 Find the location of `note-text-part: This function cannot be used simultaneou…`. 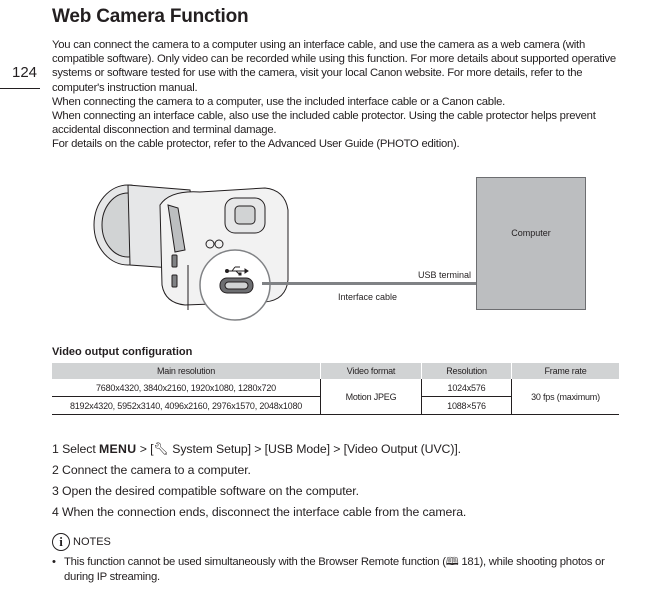

note-text-part: This function cannot be used simultaneou… is located at coordinates (255, 562).